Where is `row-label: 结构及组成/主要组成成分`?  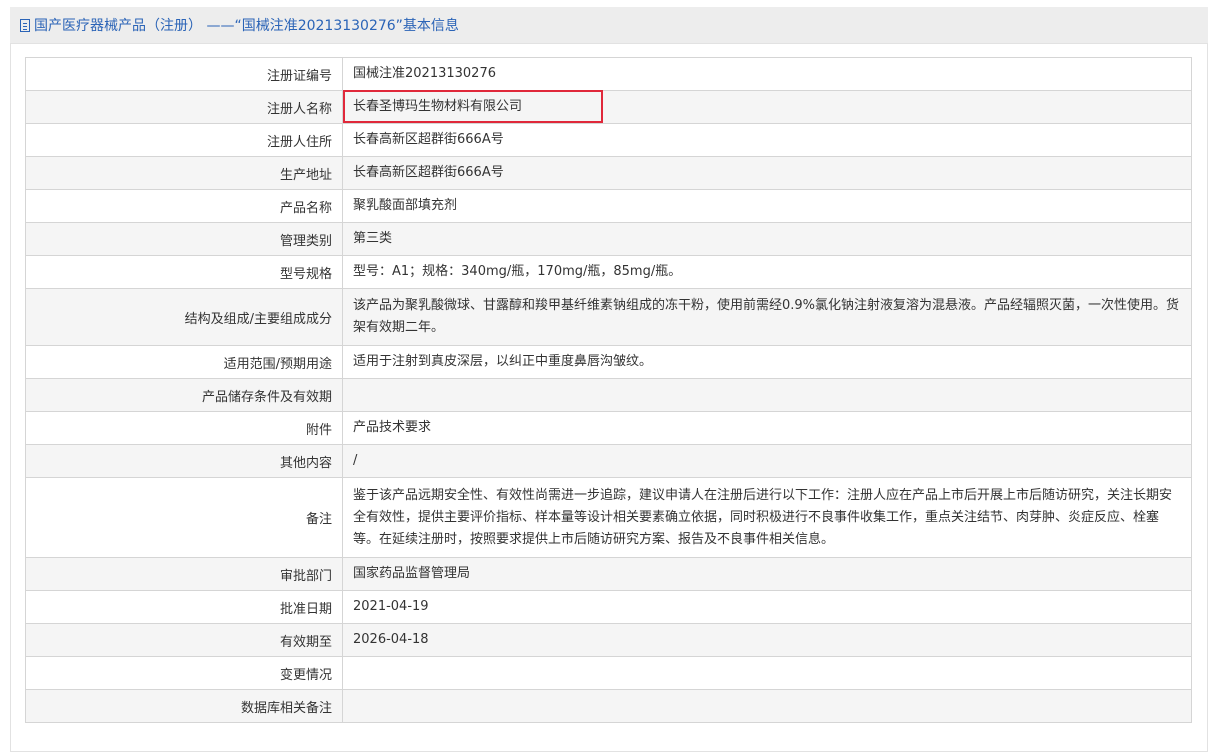 row-label: 结构及组成/主要组成成分 is located at coordinates (184, 317).